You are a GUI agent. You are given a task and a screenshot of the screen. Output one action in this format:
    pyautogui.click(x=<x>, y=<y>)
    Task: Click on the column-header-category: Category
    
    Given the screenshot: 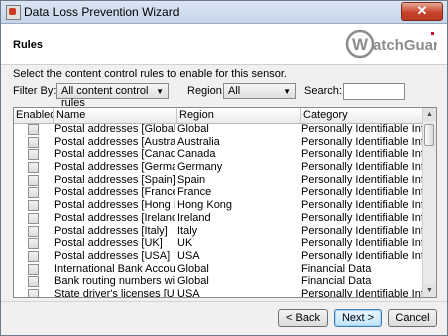 What is the action you would take?
    pyautogui.click(x=362, y=115)
    